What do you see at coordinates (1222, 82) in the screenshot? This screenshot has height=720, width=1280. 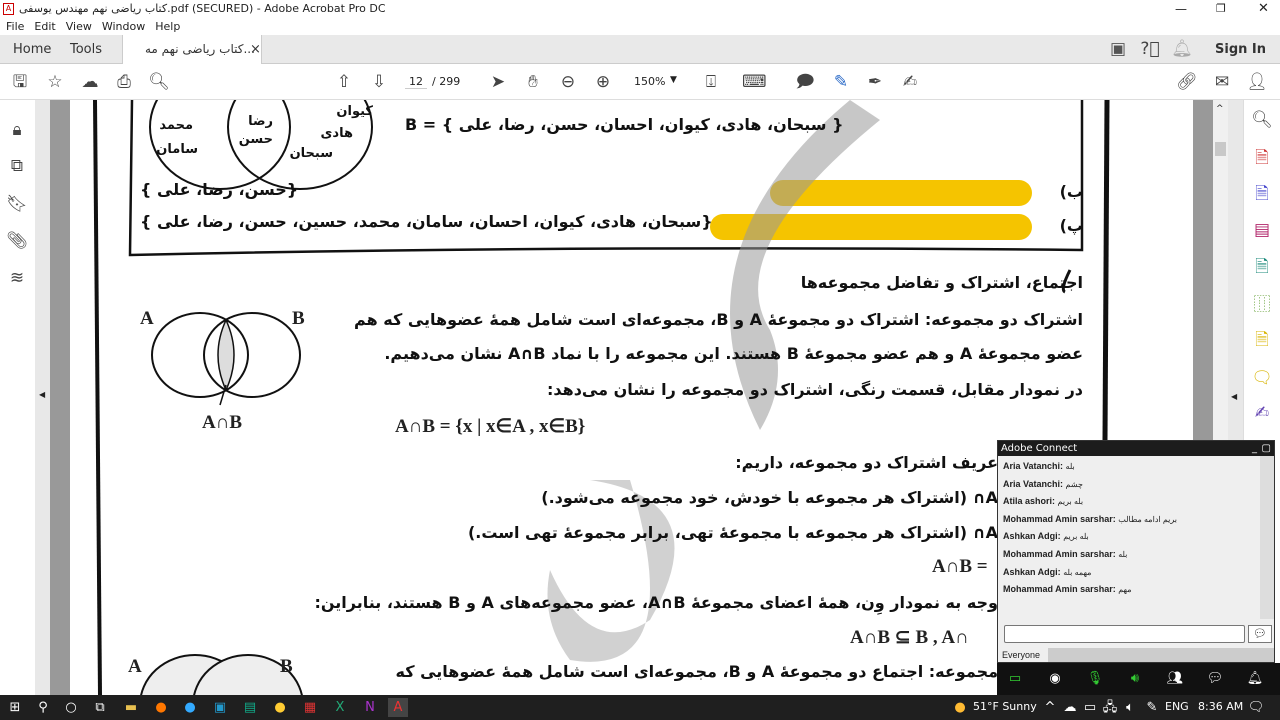 I see `email-icon: ✉` at bounding box center [1222, 82].